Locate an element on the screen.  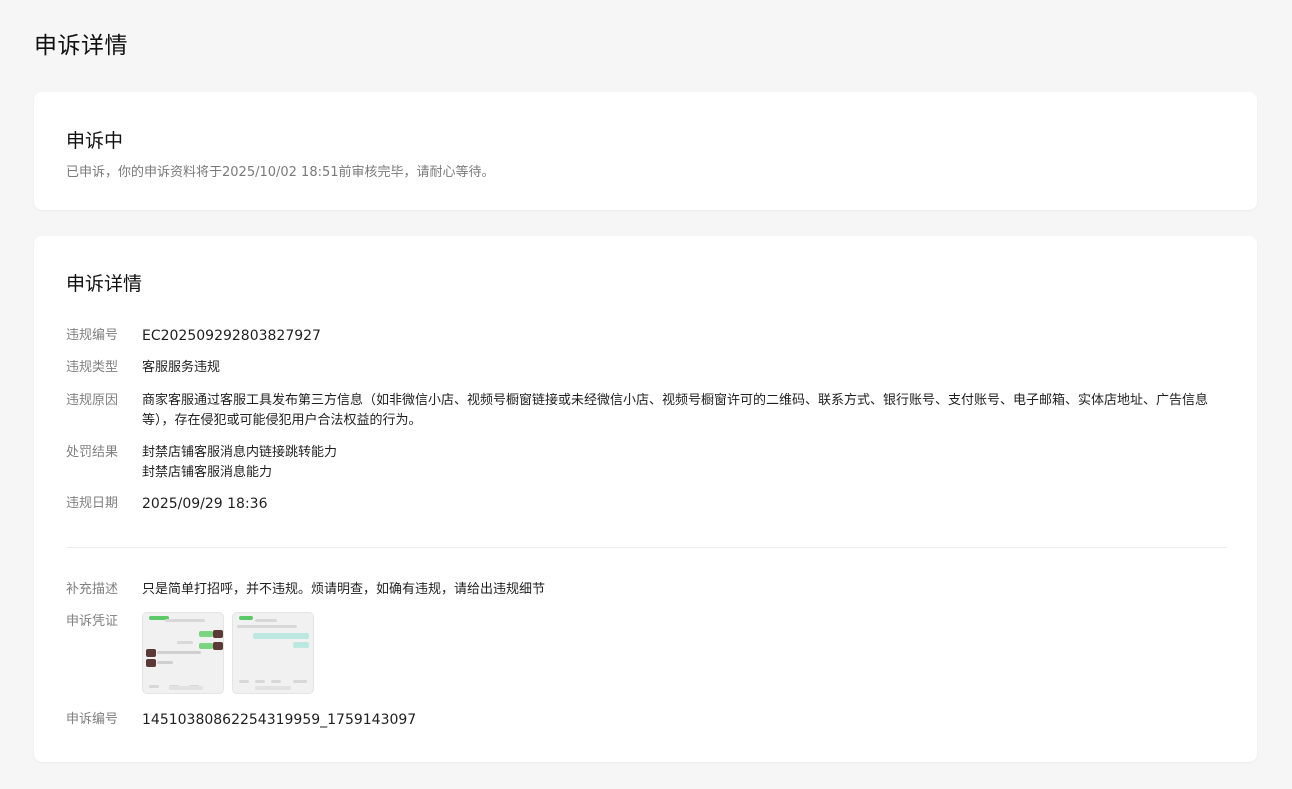
violation-type-label: 违规类型 is located at coordinates (92, 367).